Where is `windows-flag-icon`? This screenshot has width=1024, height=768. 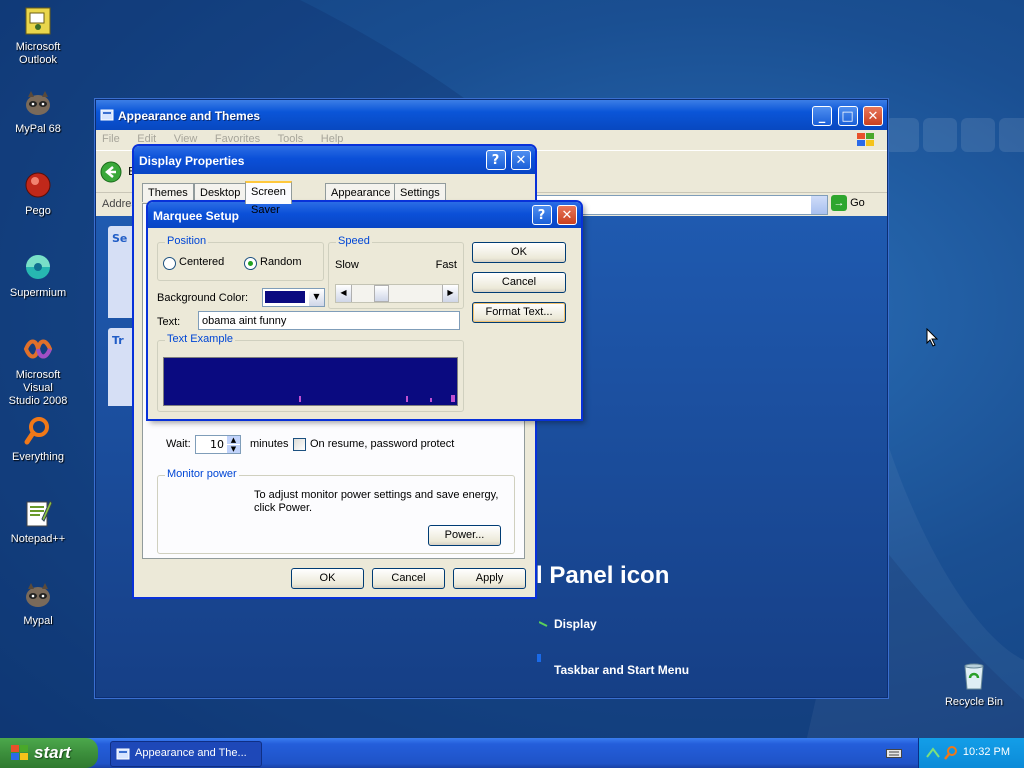 windows-flag-icon is located at coordinates (19, 752).